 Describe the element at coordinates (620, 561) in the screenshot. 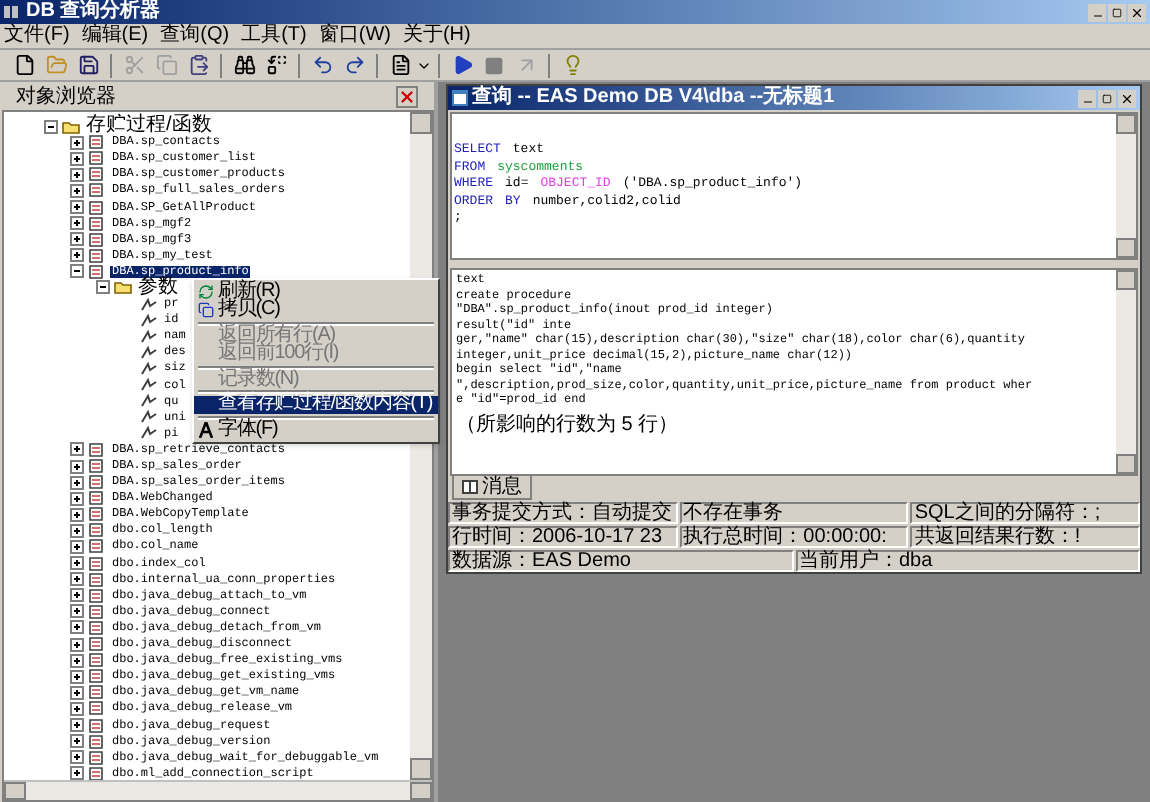

I see `status-field: 数据源：EAS Demo` at that location.